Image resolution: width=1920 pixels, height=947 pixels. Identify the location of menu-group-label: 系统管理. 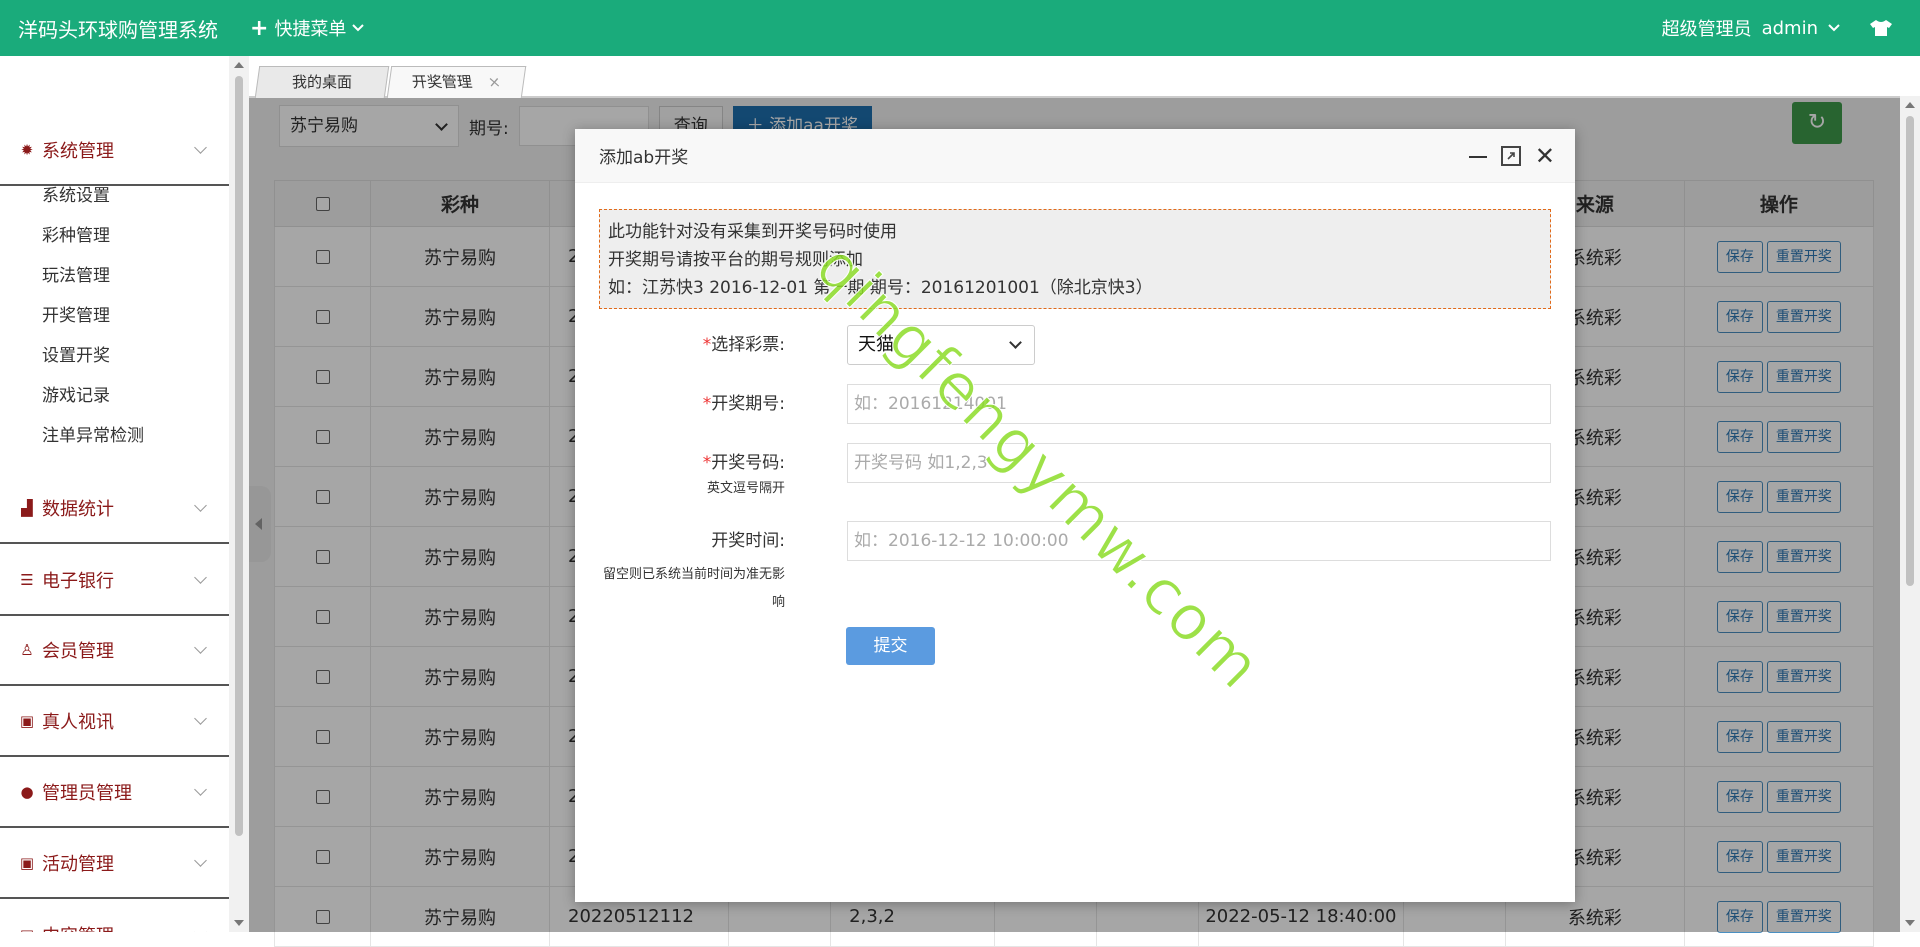
(78, 151).